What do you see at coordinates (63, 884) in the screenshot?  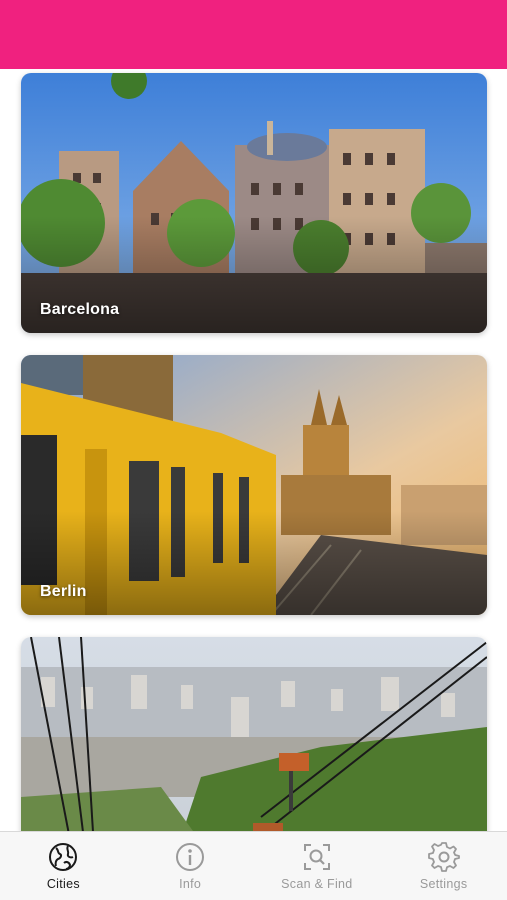 I see `tab-label: Cities` at bounding box center [63, 884].